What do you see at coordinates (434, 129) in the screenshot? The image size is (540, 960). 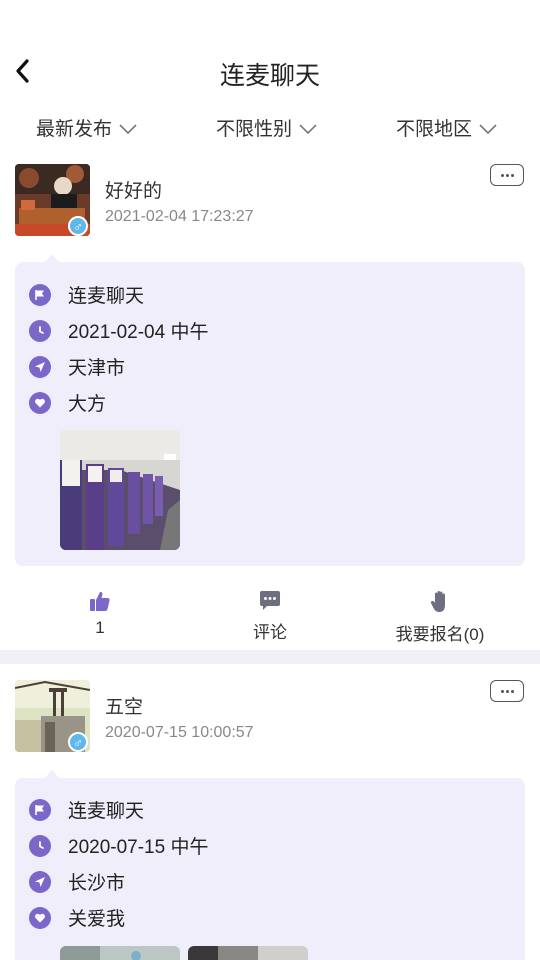 I see `filter-region-label: 不限地区` at bounding box center [434, 129].